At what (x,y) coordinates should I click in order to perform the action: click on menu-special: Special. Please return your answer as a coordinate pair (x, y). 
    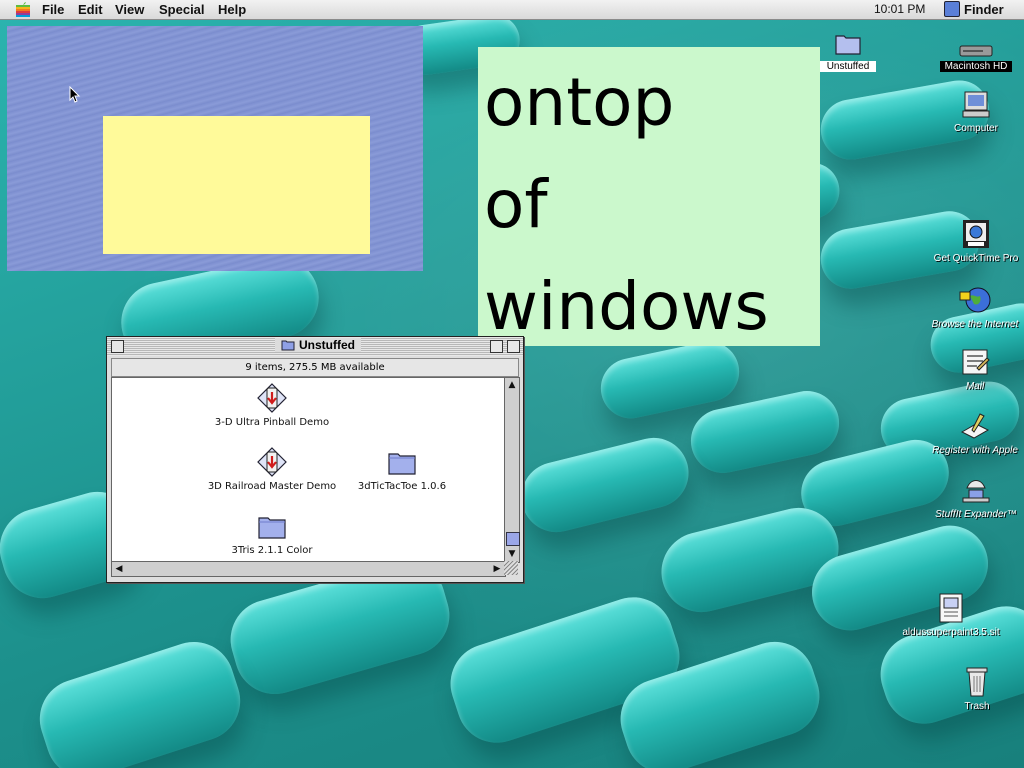
    Looking at the image, I should click on (182, 9).